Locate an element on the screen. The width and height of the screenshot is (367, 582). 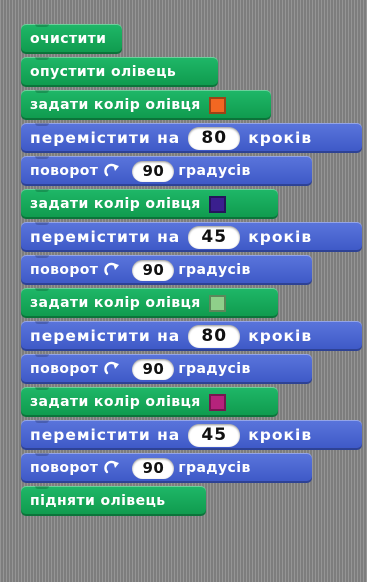
pen-up-block: підняти олівець is located at coordinates (113, 501).